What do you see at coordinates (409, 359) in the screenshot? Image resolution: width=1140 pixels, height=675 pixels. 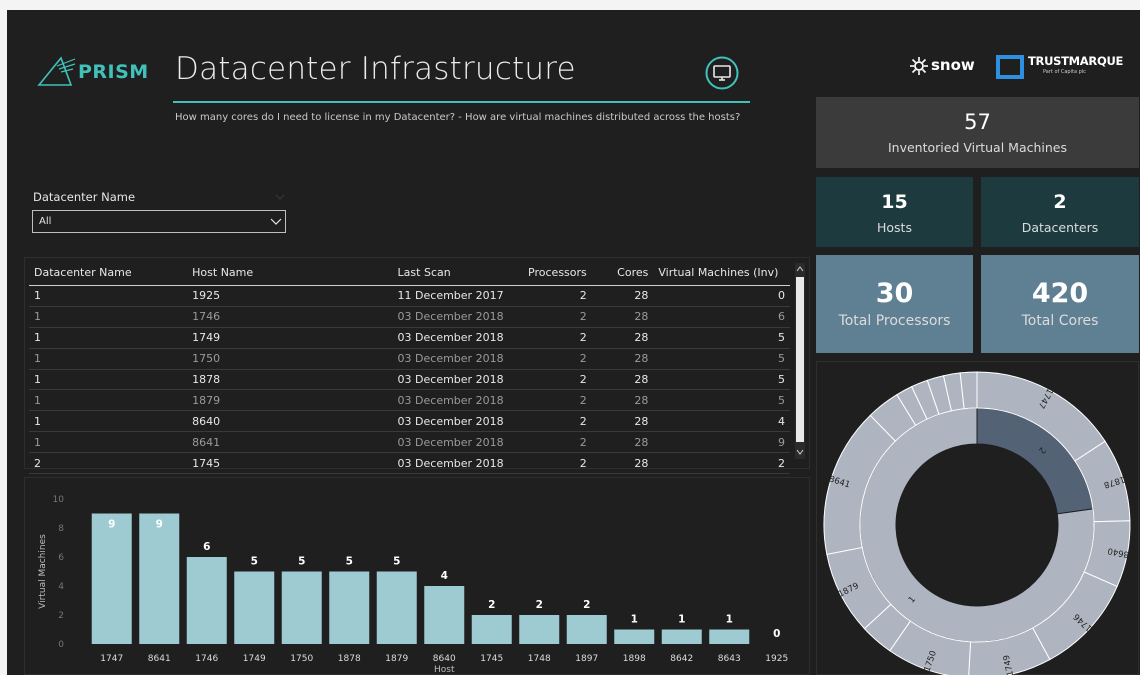 I see `table-row: 1 1750 03 December 2018 2 28 5` at bounding box center [409, 359].